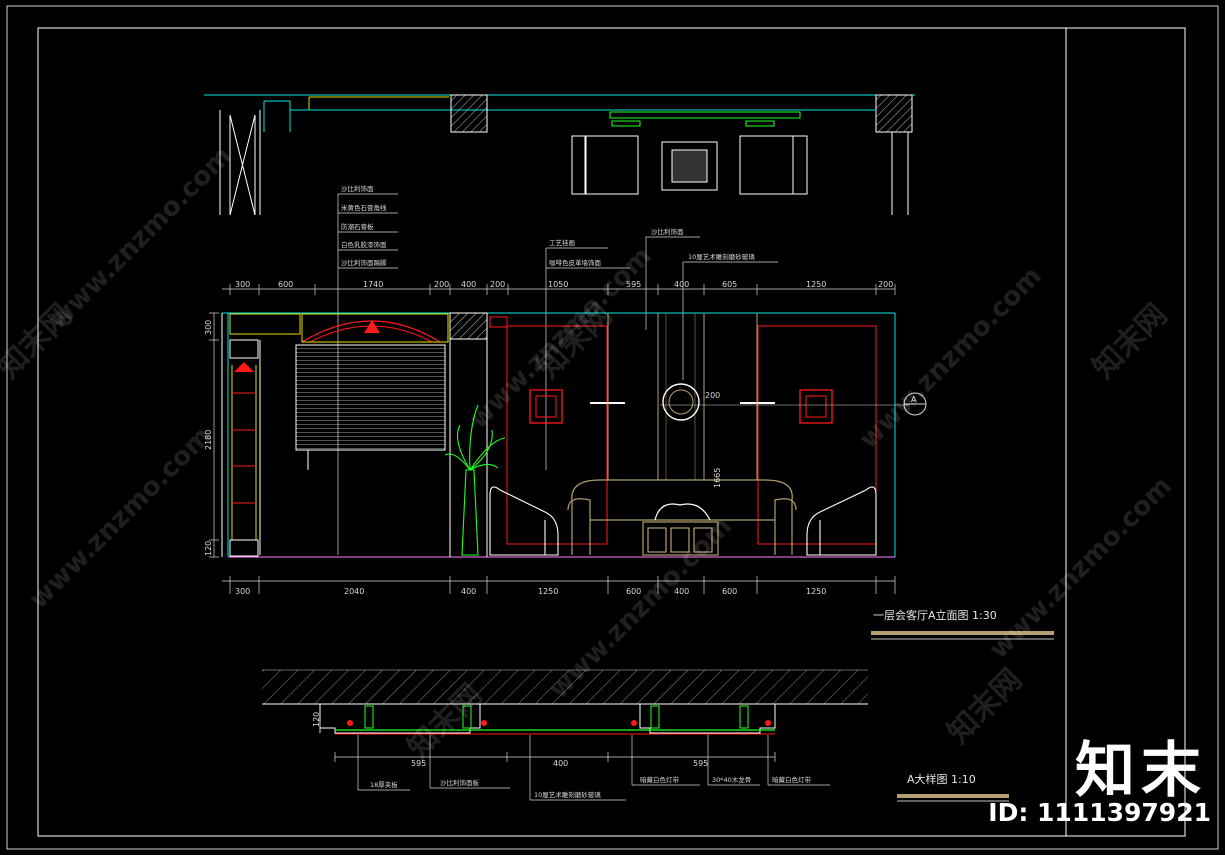 The image size is (1225, 855). Describe the element at coordinates (575, 252) in the screenshot. I see `annotations-center: 工艺挂画 咖啡色皮革墙饰面` at that location.